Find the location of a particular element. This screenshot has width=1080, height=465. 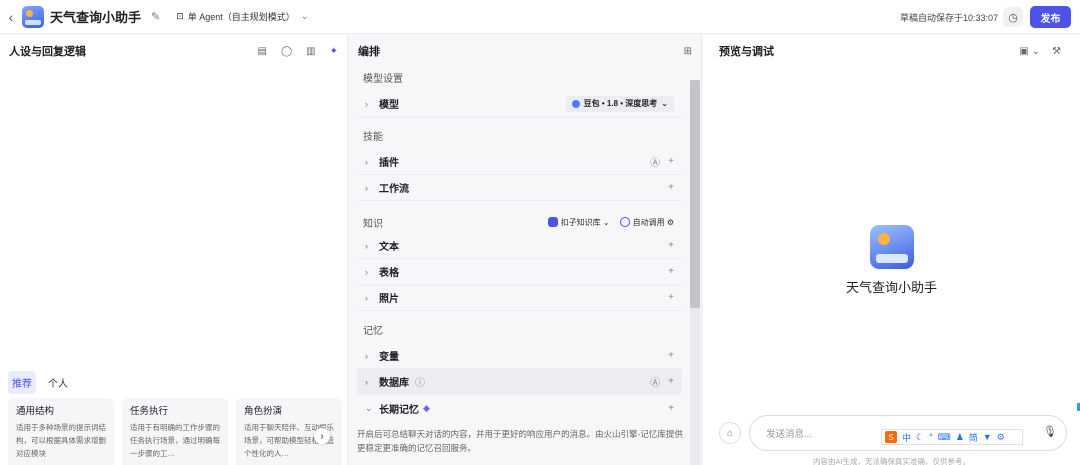

table-row: › 表格 + is located at coordinates (519, 272).